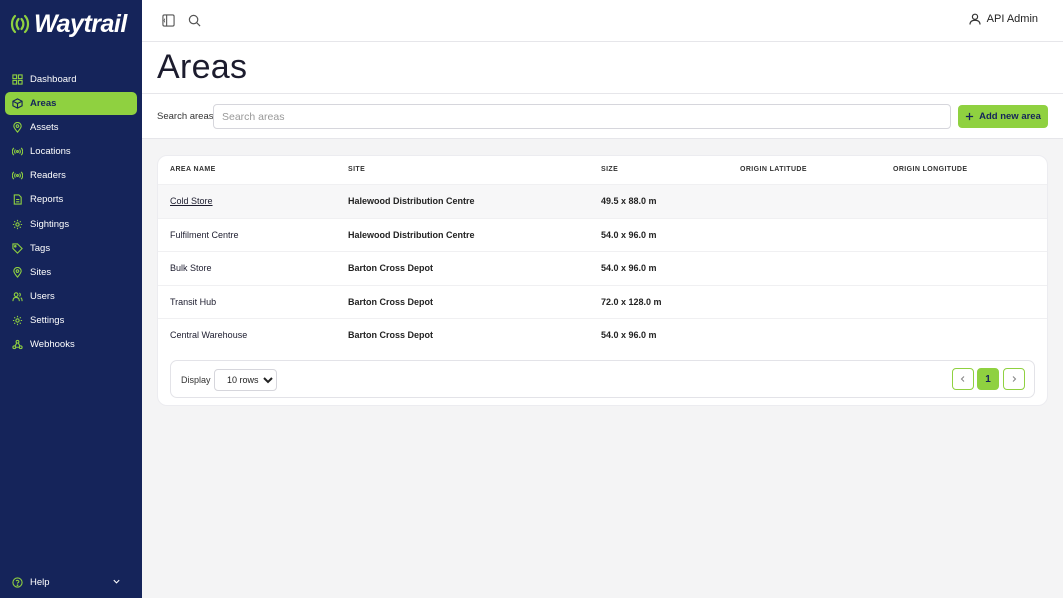 Image resolution: width=1063 pixels, height=598 pixels. I want to click on page-title: Areas, so click(202, 67).